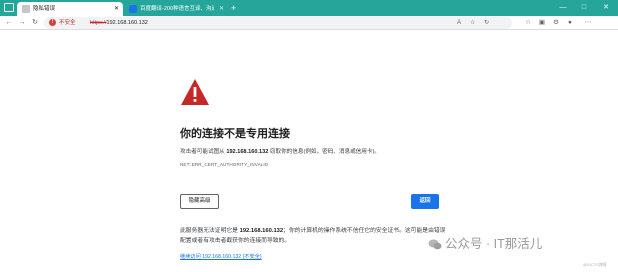  What do you see at coordinates (528, 23) in the screenshot?
I see `favorites-icon: ☆` at bounding box center [528, 23].